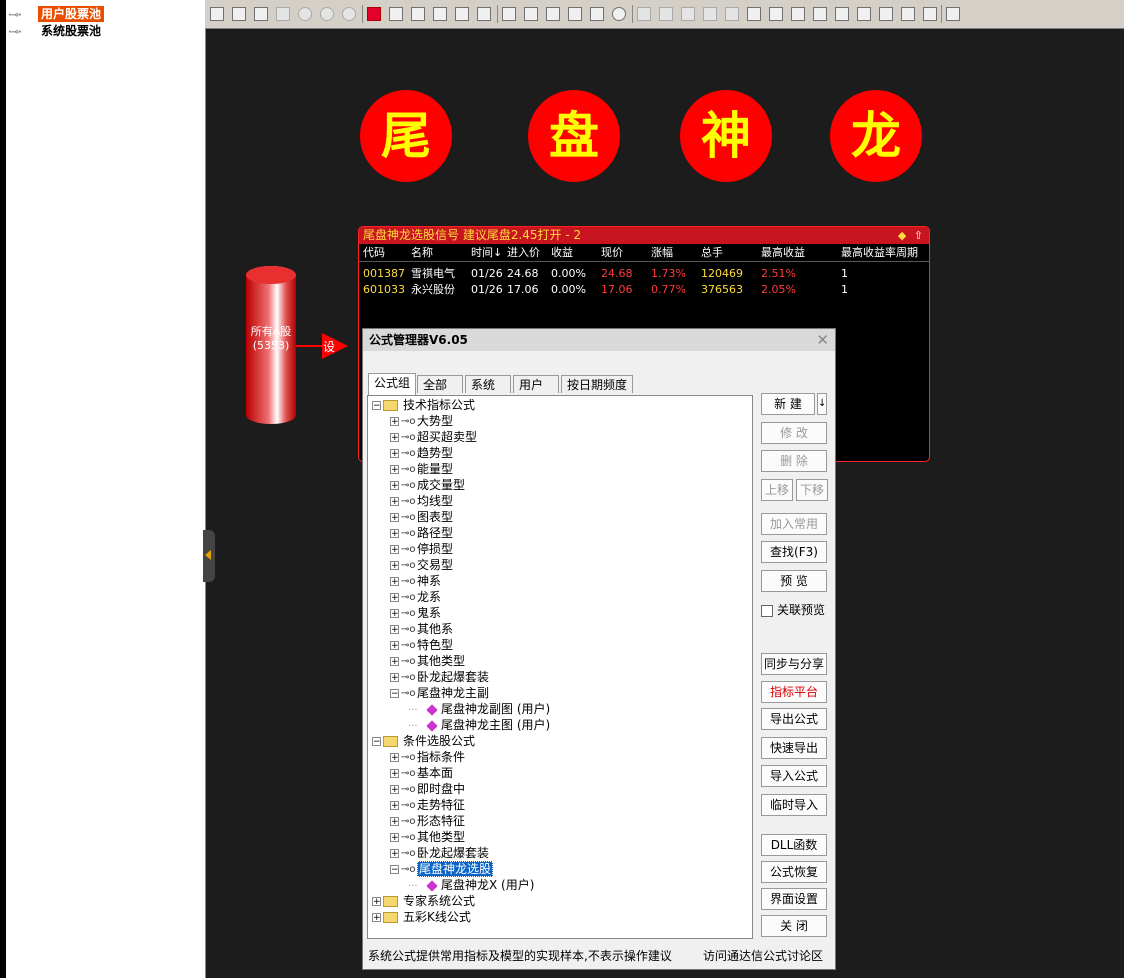  I want to click on tree-group: + ⊸o 鬼系, so click(415, 613).